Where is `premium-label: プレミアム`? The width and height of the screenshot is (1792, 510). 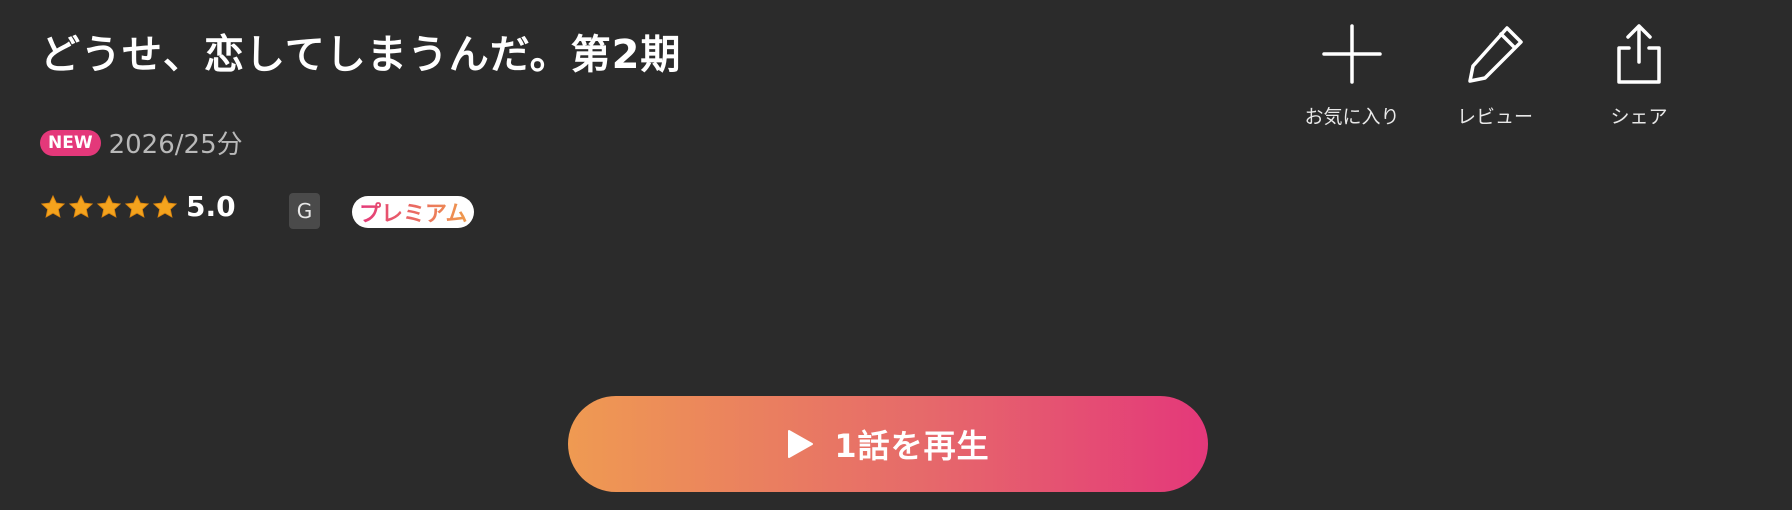 premium-label: プレミアム is located at coordinates (413, 212).